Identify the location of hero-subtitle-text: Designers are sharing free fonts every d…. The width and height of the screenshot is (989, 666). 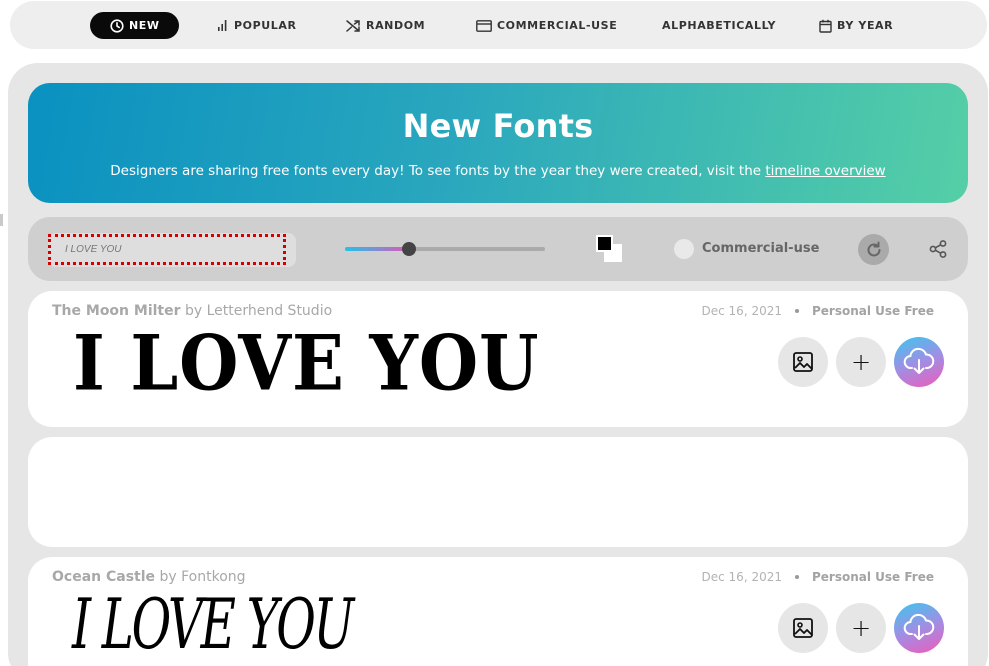
(438, 171).